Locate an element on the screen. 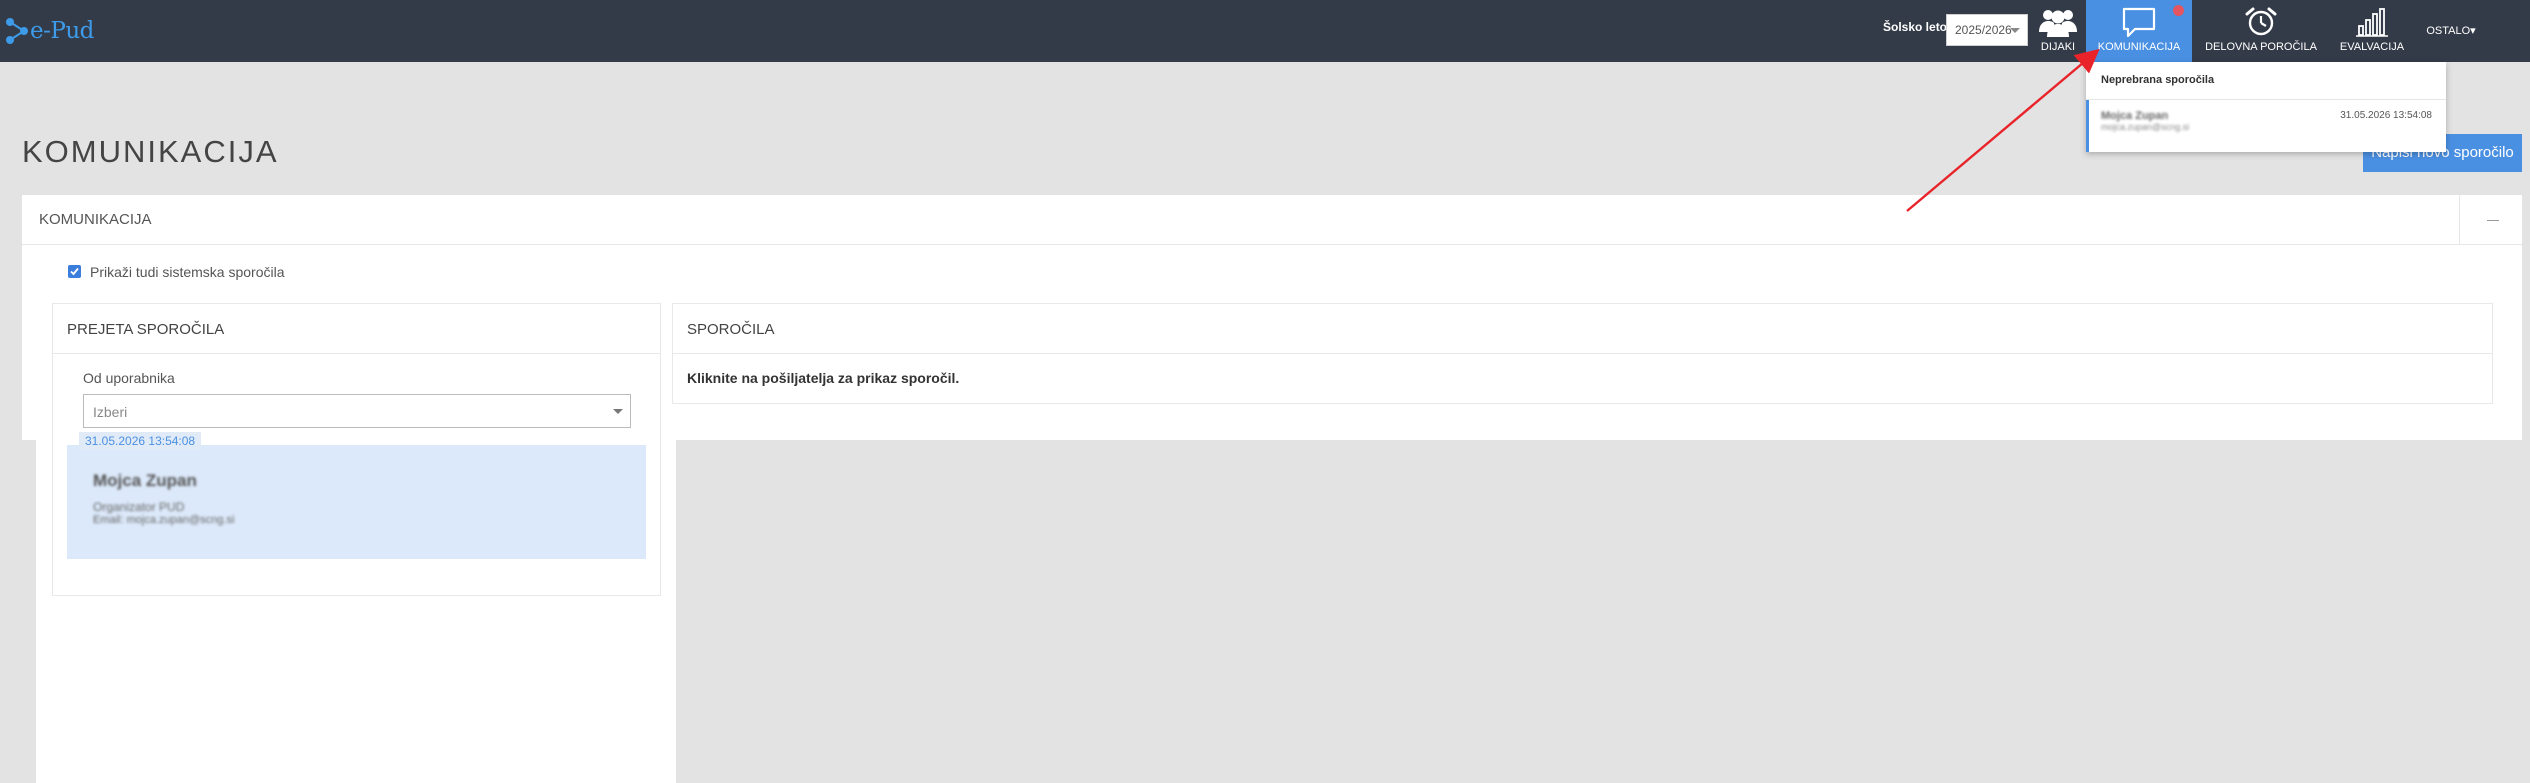 The width and height of the screenshot is (2530, 783). school-year-select: 2025/2026 is located at coordinates (1987, 30).